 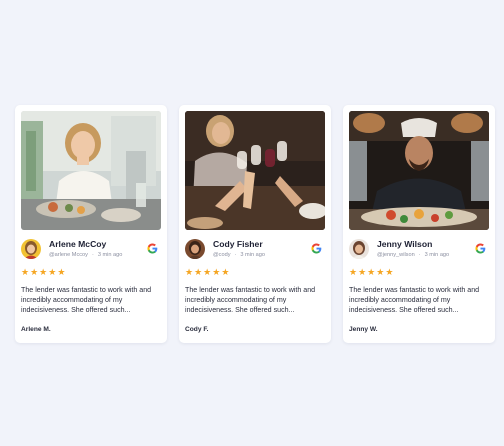 I want to click on reviewer-signature: Jenny W., so click(x=363, y=329).